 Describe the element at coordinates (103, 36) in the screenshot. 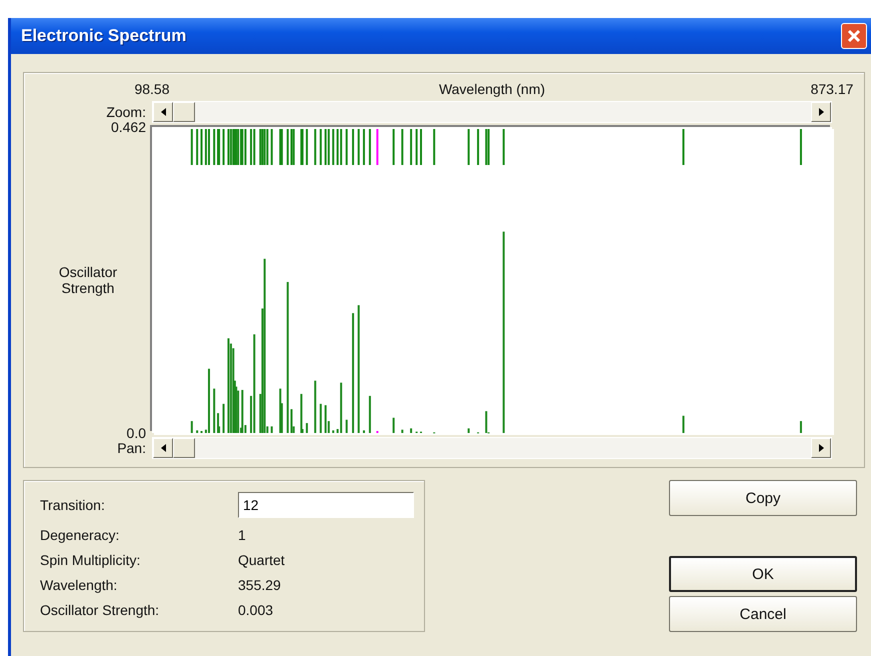

I see `window-title: Electronic Spectrum` at that location.